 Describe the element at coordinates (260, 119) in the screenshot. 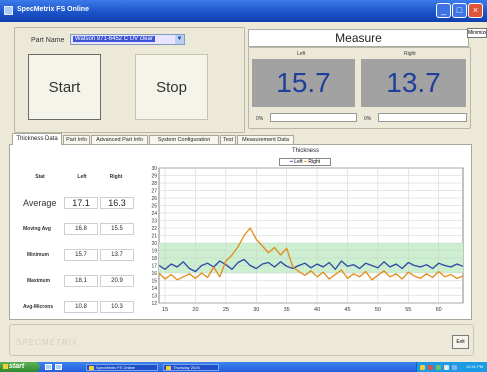

I see `left-percent: 0%` at that location.